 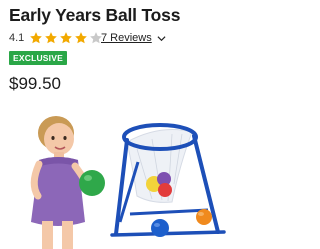 I want to click on product-price: $99.50, so click(x=35, y=83).